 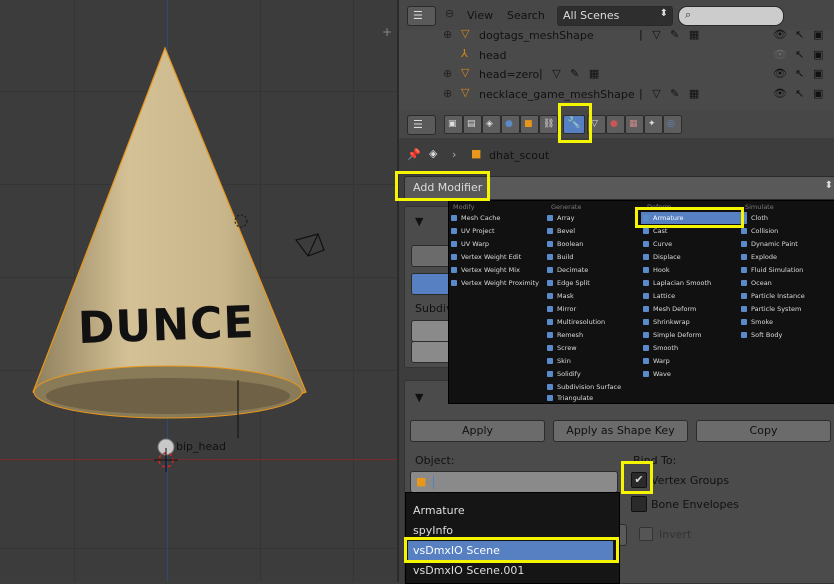 What do you see at coordinates (615, 124) in the screenshot?
I see `tab-material: ●` at bounding box center [615, 124].